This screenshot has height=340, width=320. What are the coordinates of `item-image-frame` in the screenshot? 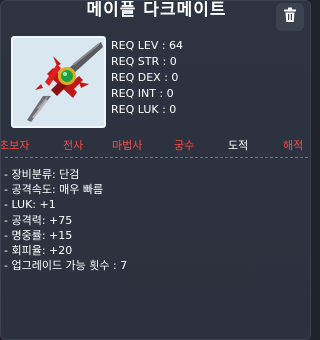 It's located at (58, 82).